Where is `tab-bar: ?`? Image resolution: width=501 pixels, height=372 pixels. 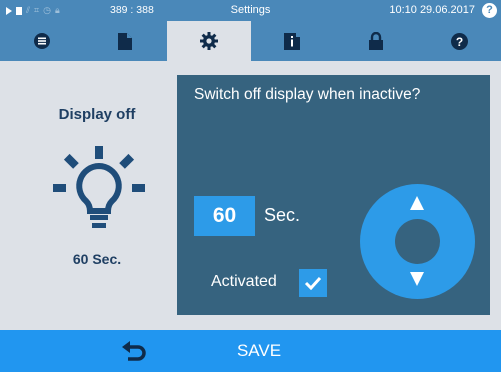
tab-bar: ? is located at coordinates (250, 41).